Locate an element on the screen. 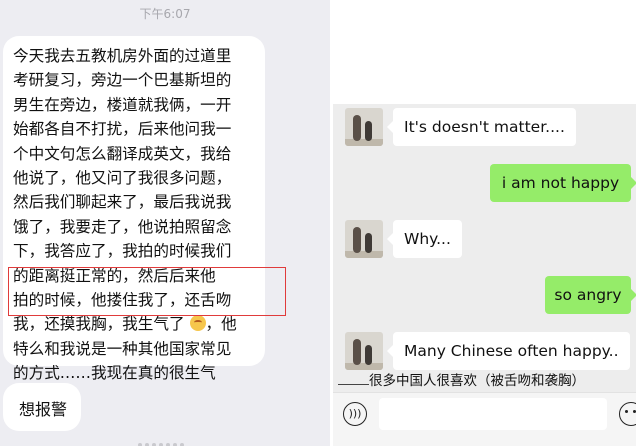 This screenshot has width=636, height=446. message-line: 今天我去五教机房外面的过道里 is located at coordinates (122, 56).